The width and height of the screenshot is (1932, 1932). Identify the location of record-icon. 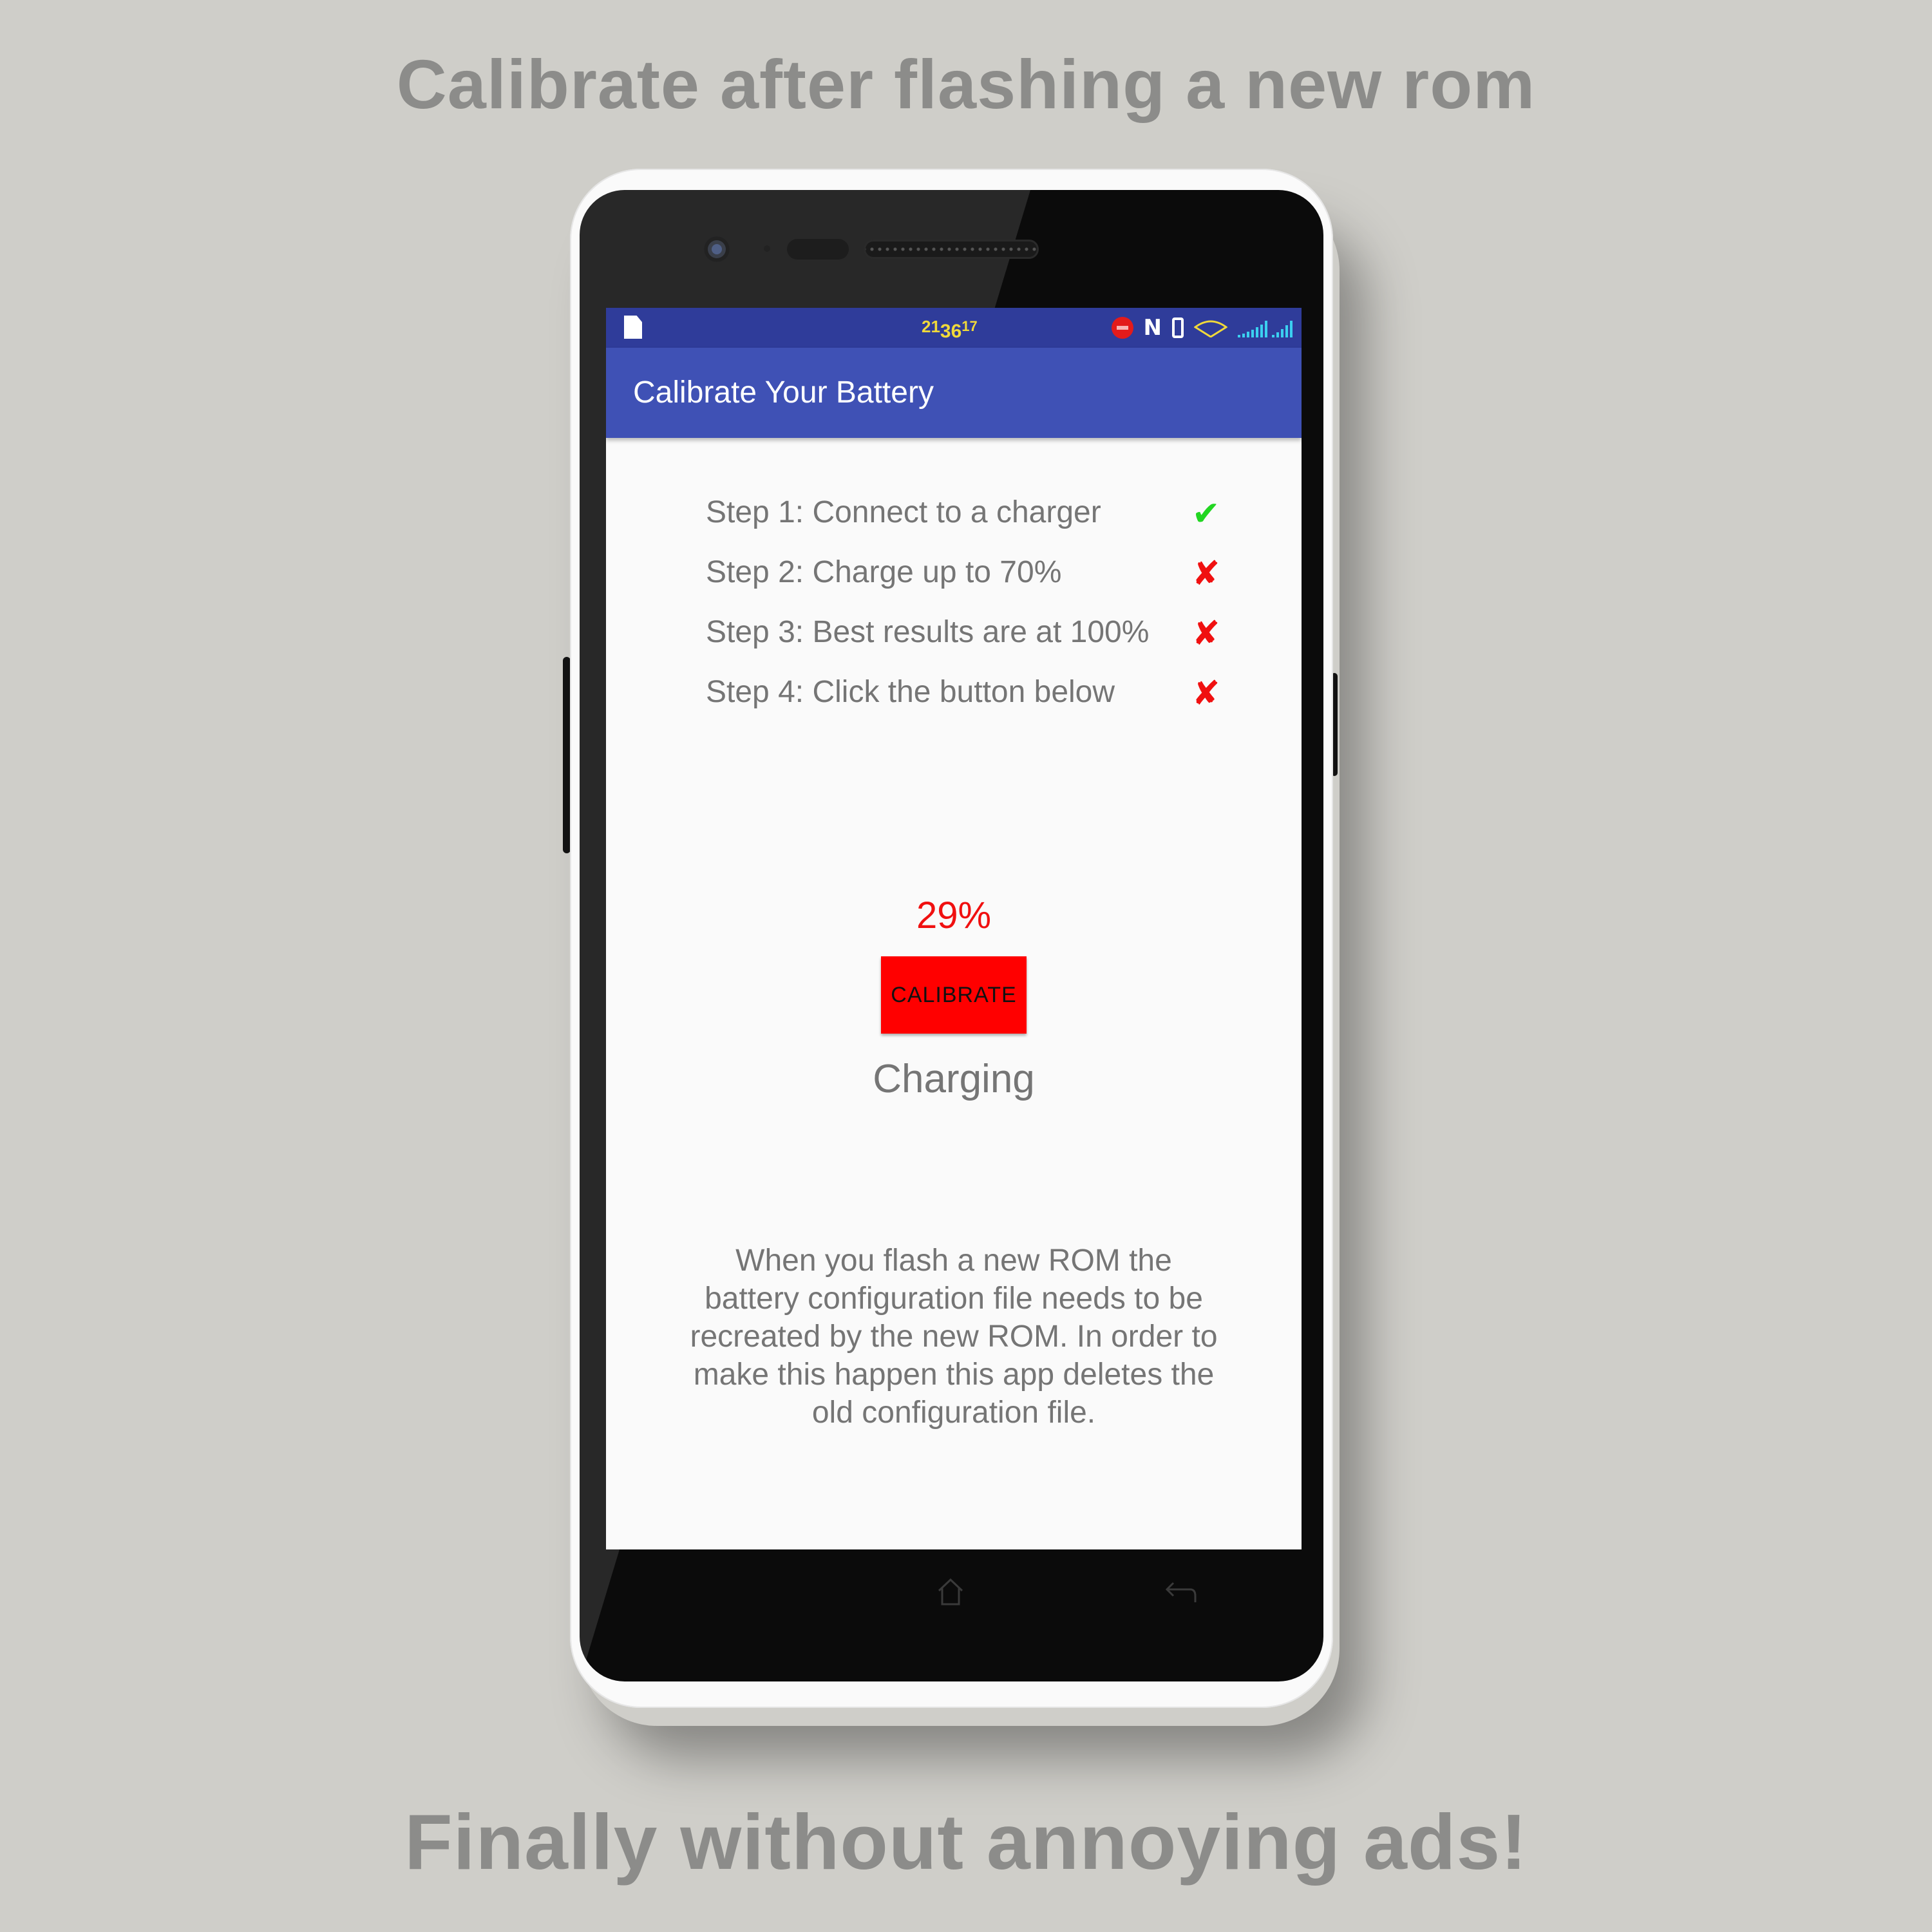
(1122, 328).